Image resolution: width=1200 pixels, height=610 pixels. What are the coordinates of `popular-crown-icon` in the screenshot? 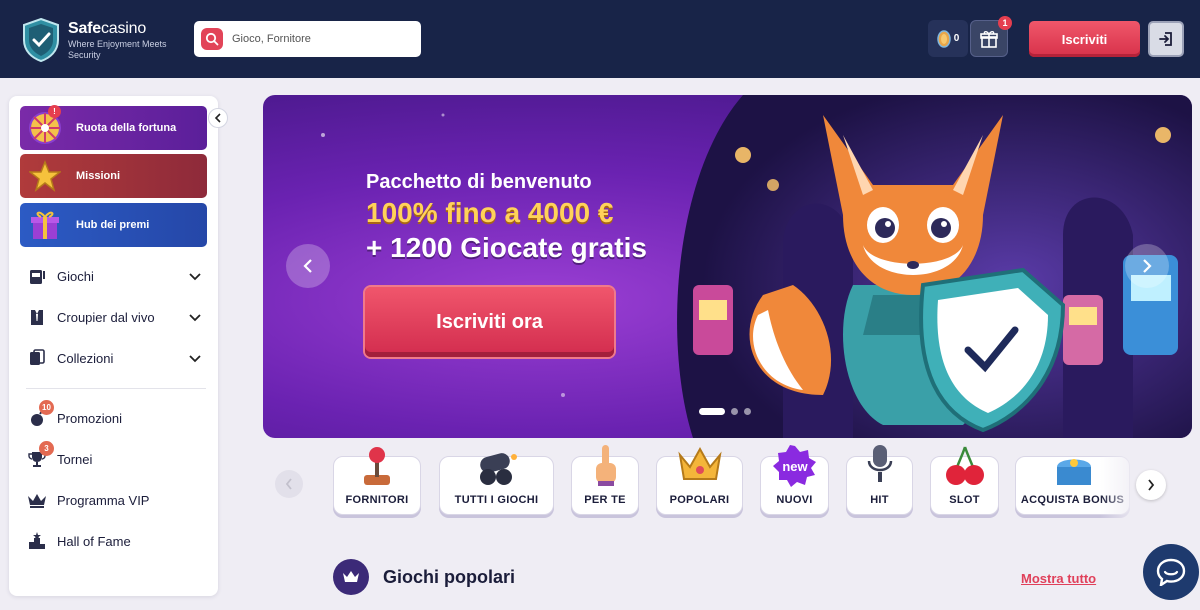 It's located at (351, 577).